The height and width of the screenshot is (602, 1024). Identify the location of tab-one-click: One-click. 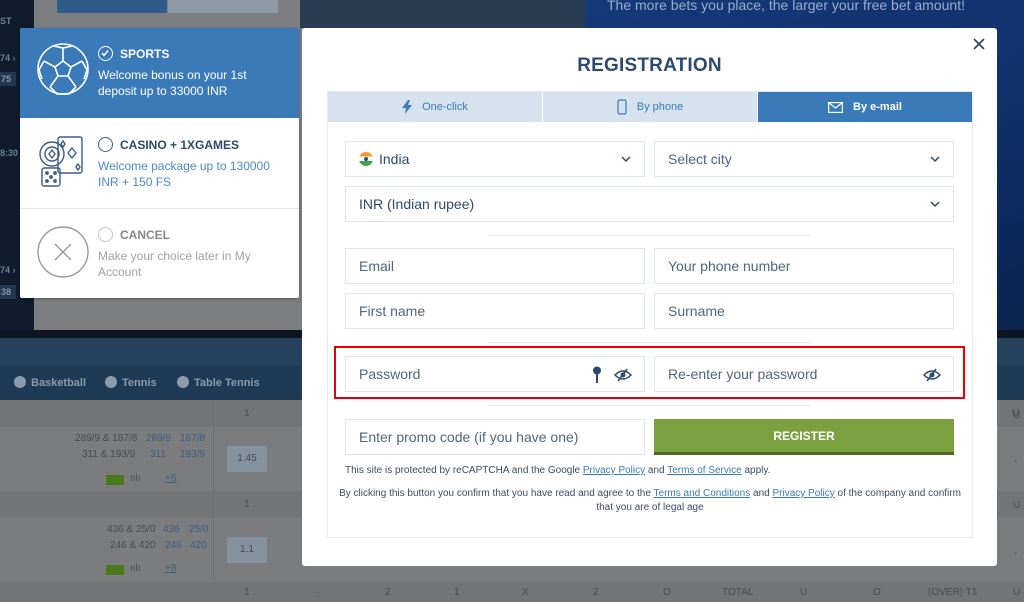
(435, 107).